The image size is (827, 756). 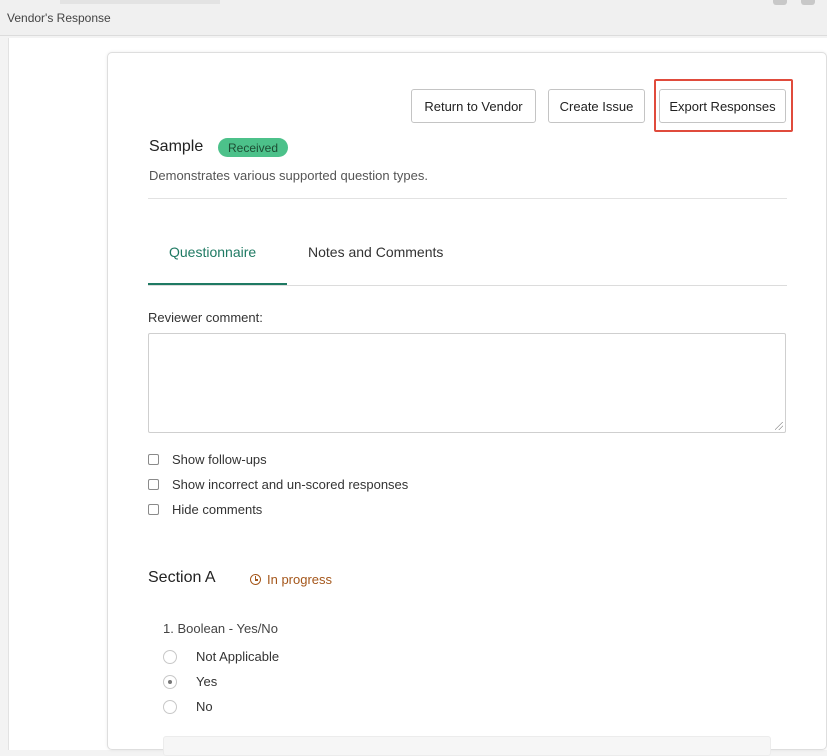 I want to click on show-follow-ups-label: Show follow-ups, so click(x=219, y=459).